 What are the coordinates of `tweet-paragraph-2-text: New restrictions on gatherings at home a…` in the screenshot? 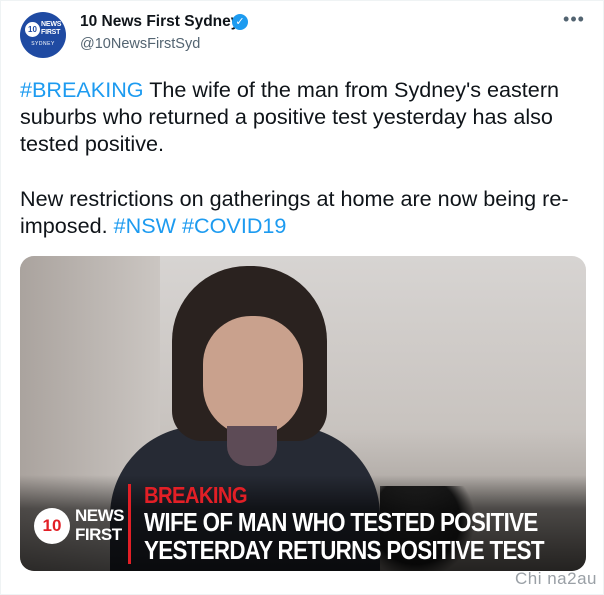 It's located at (294, 211).